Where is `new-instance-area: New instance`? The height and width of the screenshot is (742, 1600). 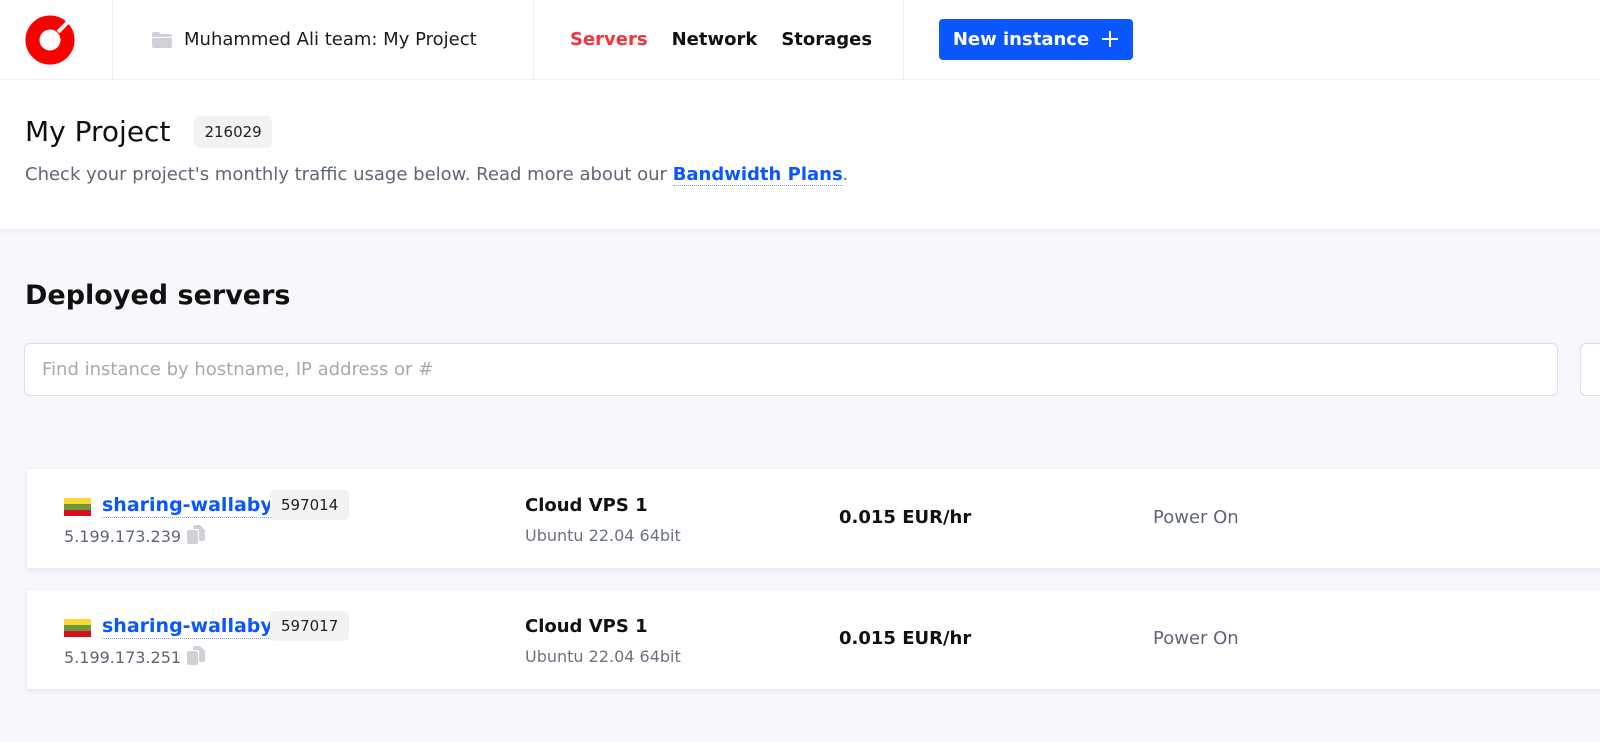 new-instance-area: New instance is located at coordinates (1018, 39).